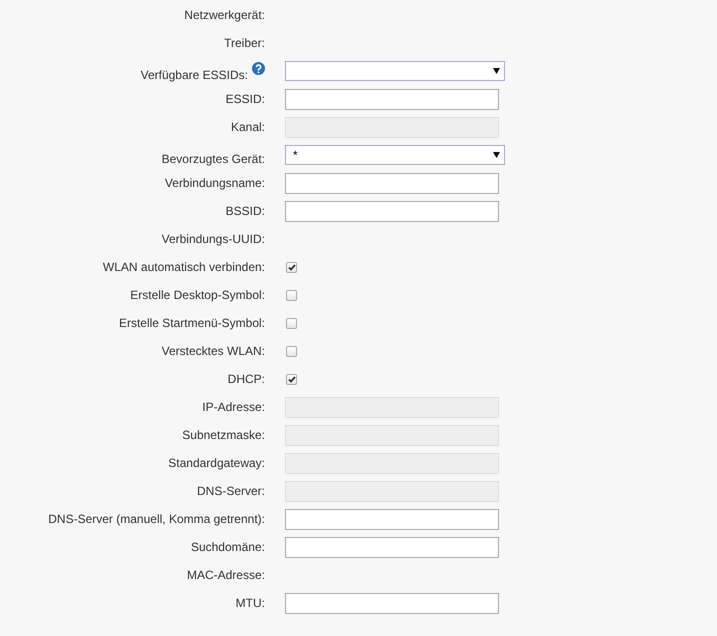  Describe the element at coordinates (244, 43) in the screenshot. I see `field-label: Treiber:` at that location.